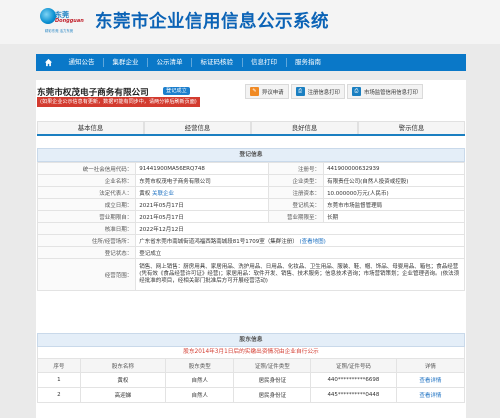 The image size is (500, 418). What do you see at coordinates (59, 380) in the screenshot?
I see `row-no: 1` at bounding box center [59, 380].